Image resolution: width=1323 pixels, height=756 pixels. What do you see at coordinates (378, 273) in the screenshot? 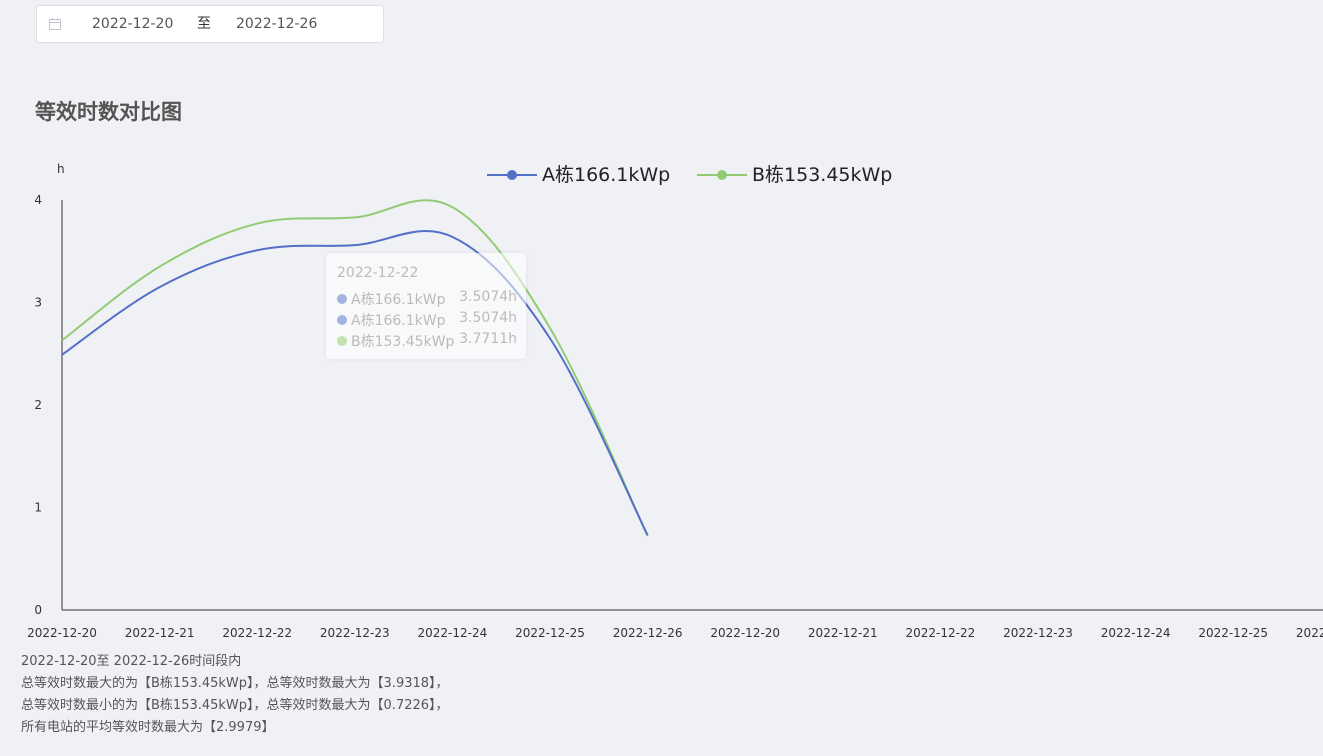
I see `tooltip-date: 2022-12-22` at bounding box center [378, 273].